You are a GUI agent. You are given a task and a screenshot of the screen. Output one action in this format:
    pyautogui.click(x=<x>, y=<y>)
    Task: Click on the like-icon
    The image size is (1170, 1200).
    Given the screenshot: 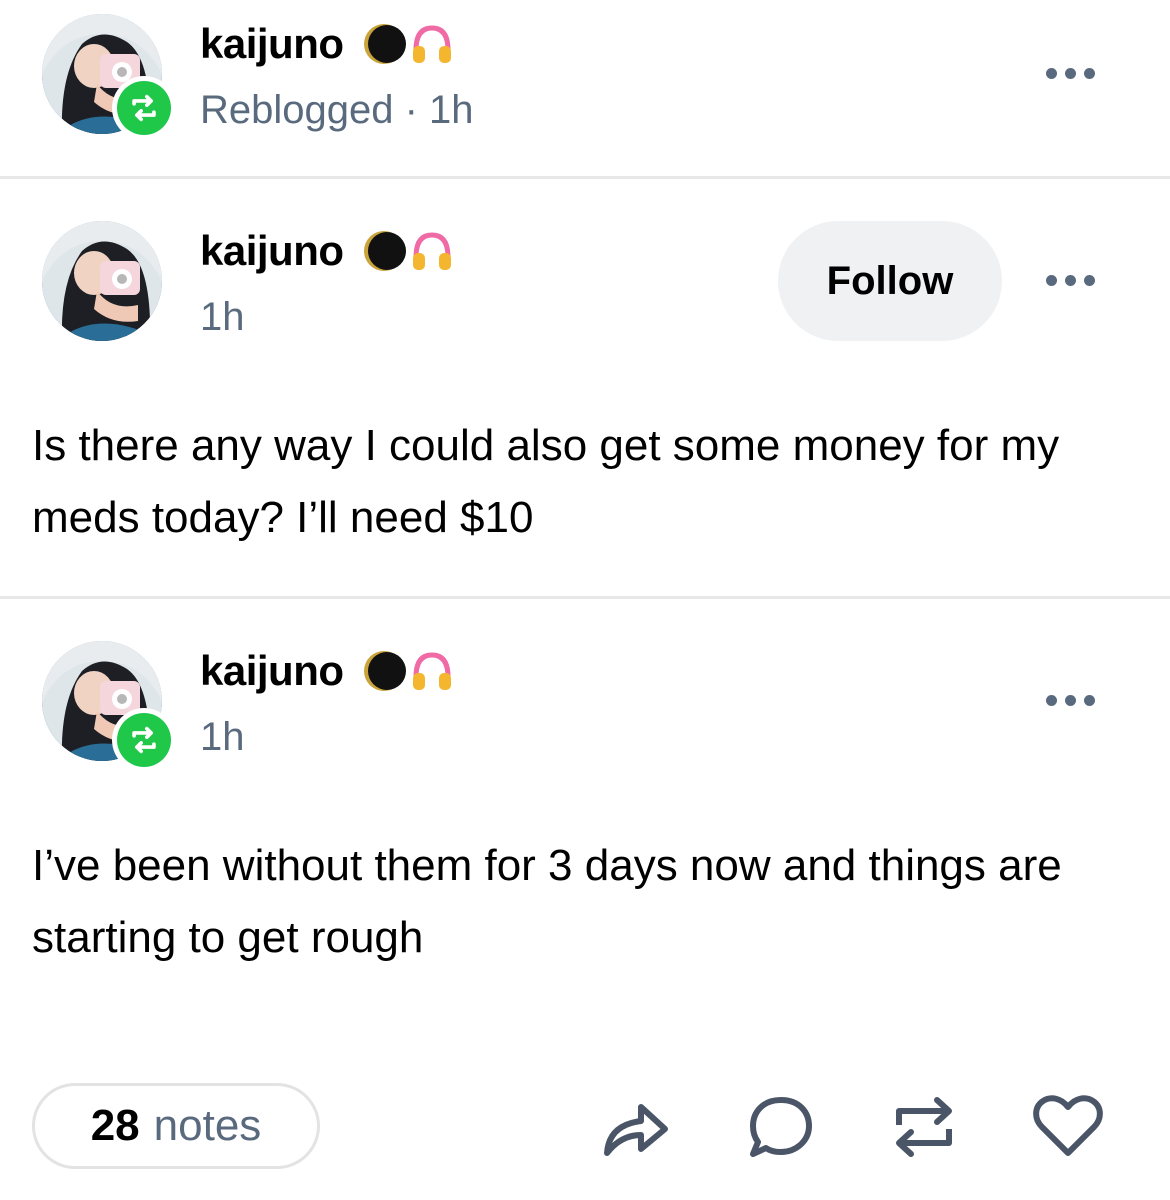 What is the action you would take?
    pyautogui.click(x=1068, y=1125)
    